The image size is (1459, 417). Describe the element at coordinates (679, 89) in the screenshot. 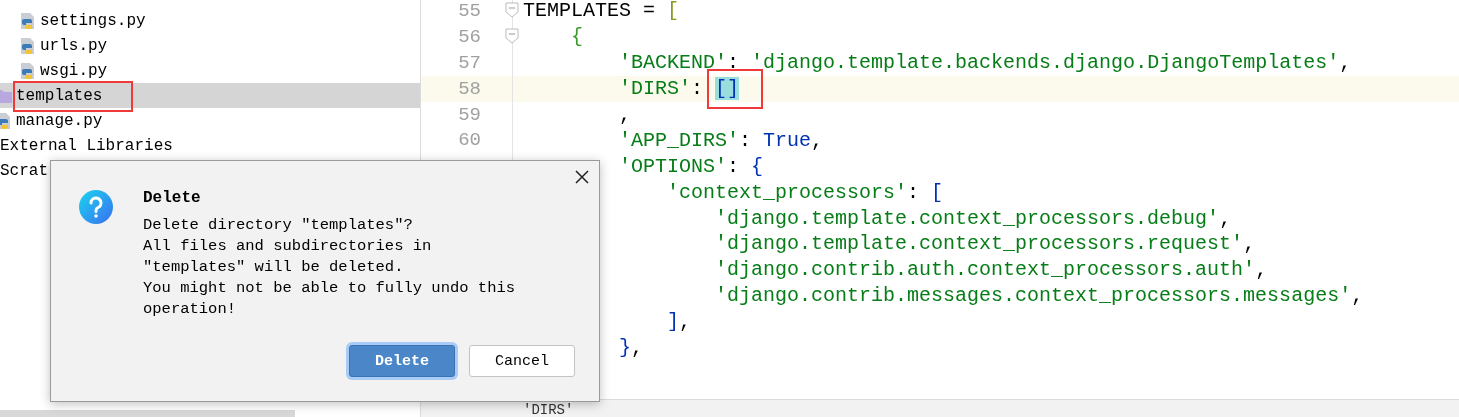

I see `code-line: 'DIRS': []` at that location.